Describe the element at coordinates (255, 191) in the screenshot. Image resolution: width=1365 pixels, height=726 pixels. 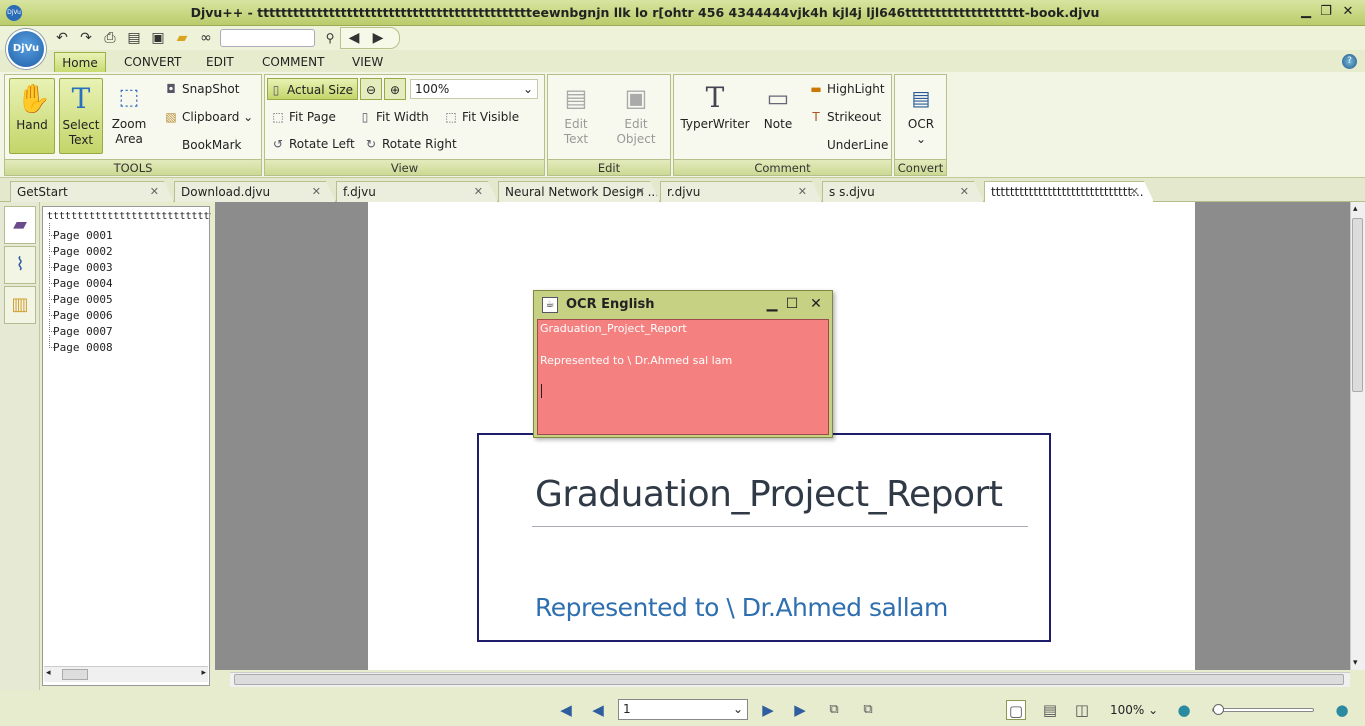
I see `doc-tab: Download.djvu ✕` at that location.